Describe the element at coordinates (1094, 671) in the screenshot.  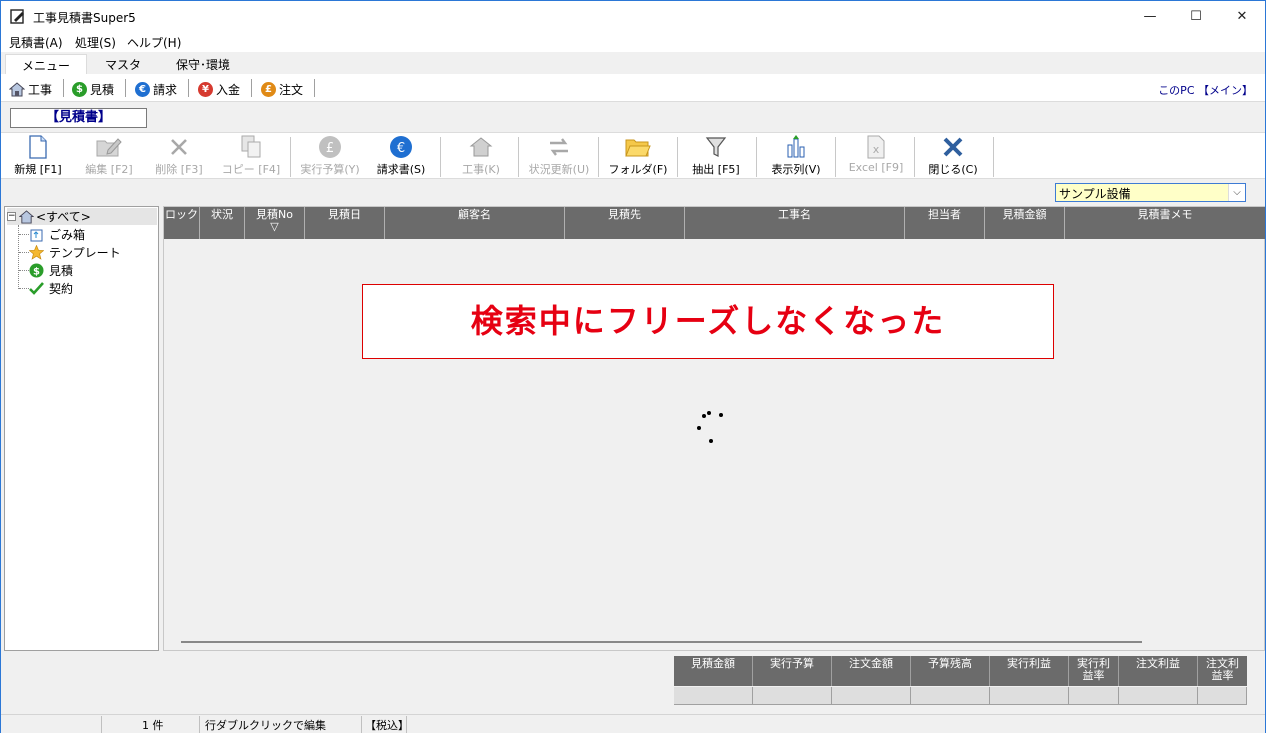
I see `summary-header-execution-margin: 実行利 益率` at that location.